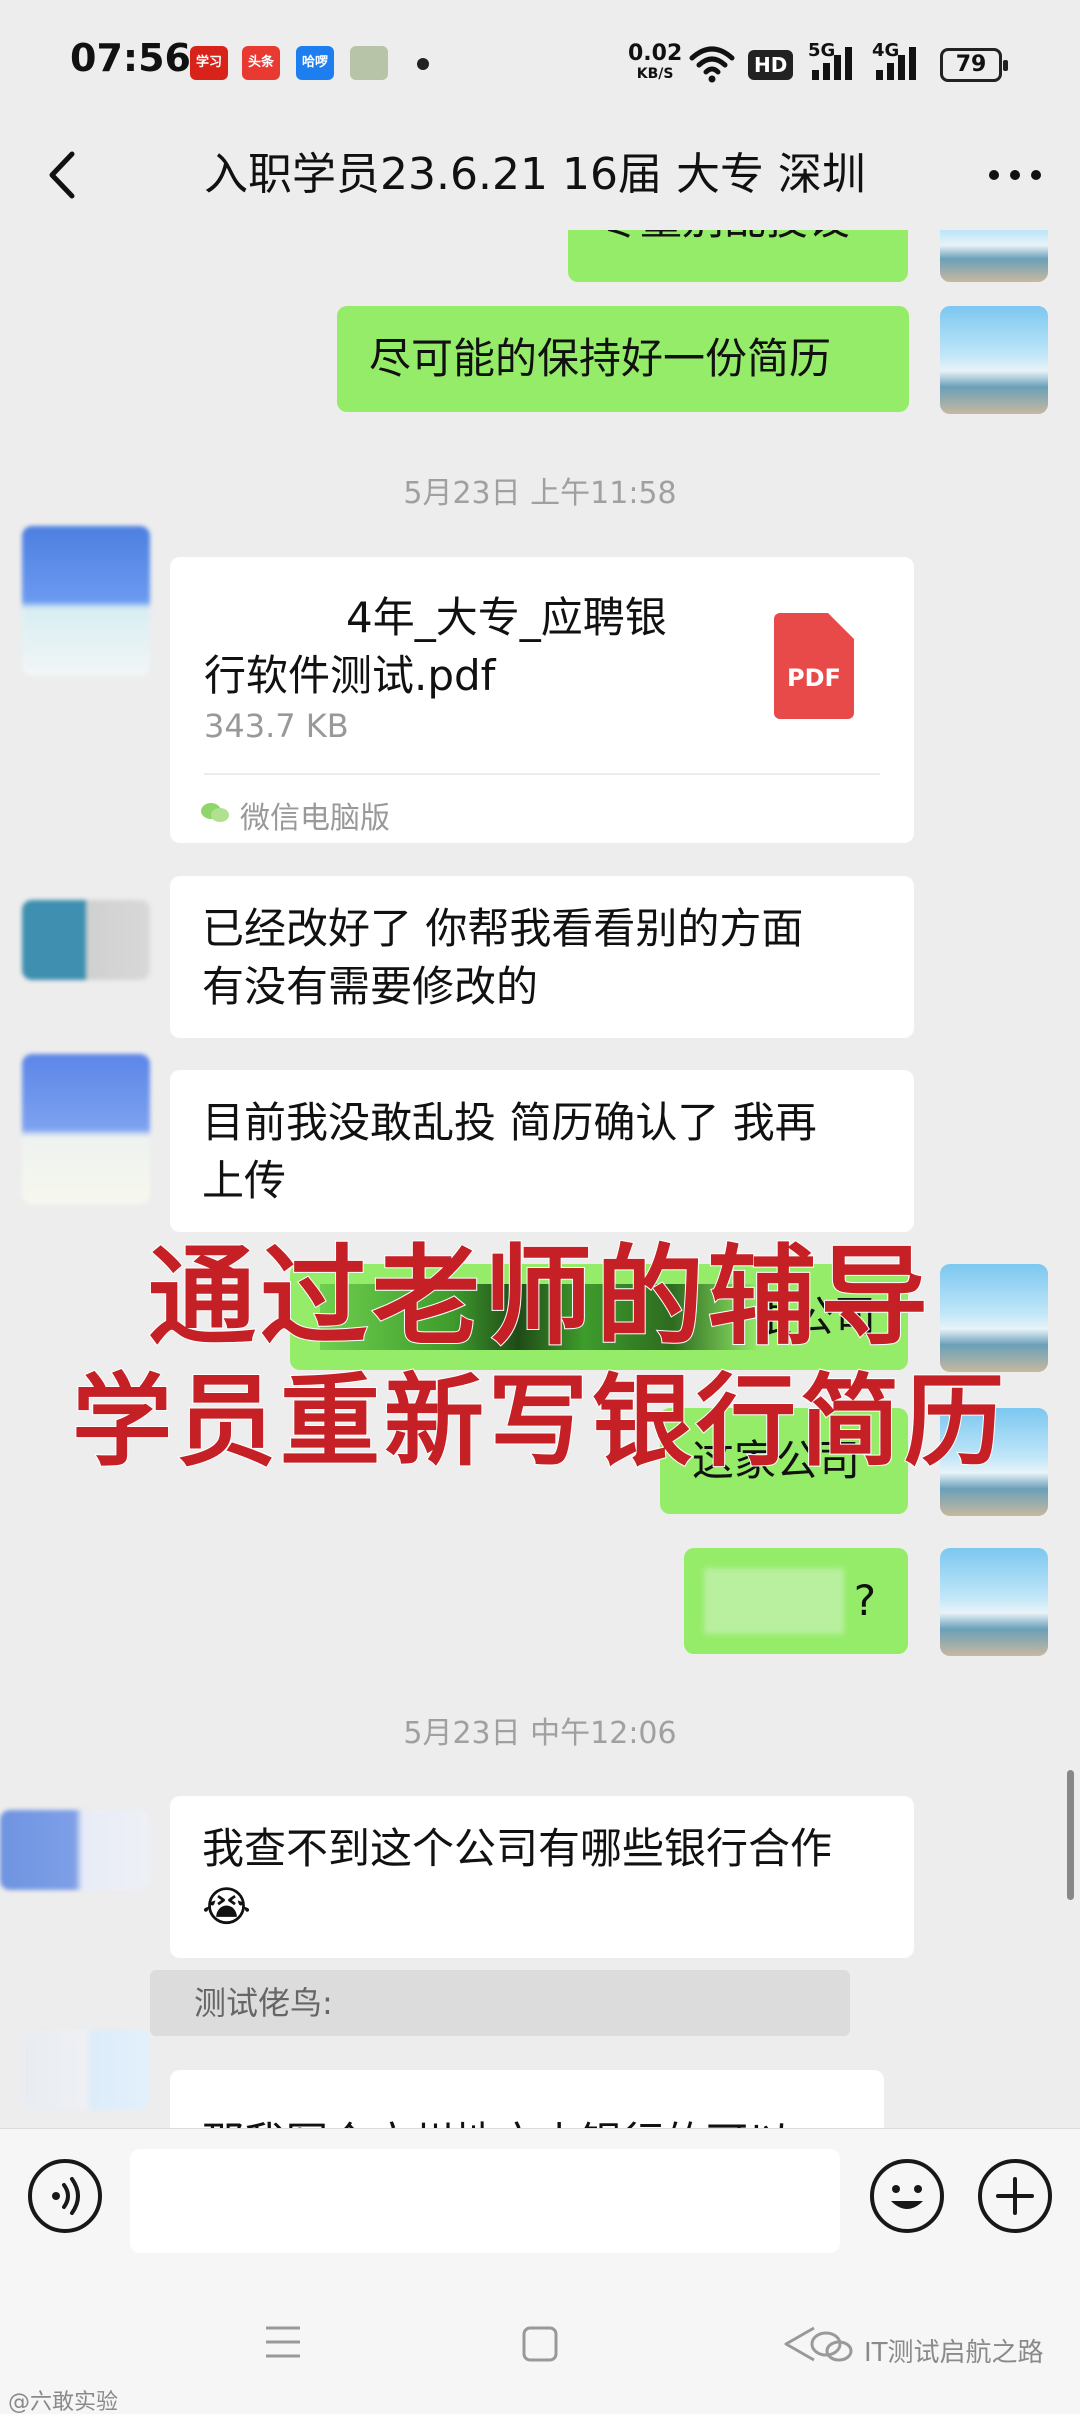 The image size is (1080, 2414). I want to click on status-time: 07:56, so click(130, 58).